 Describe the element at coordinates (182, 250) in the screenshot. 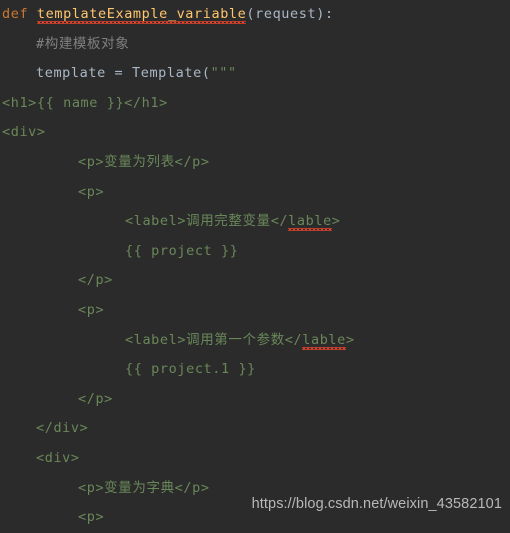

I see `code-token: {{ project }}` at that location.